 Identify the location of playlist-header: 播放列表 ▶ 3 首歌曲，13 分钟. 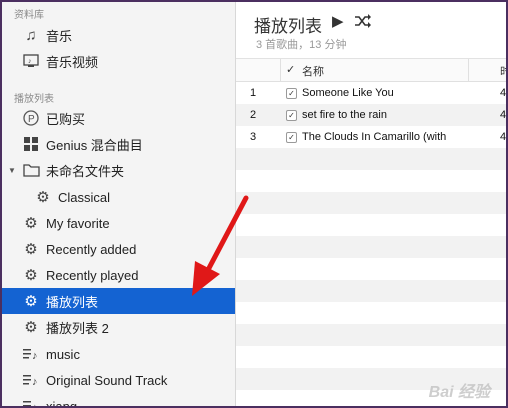
(371, 30).